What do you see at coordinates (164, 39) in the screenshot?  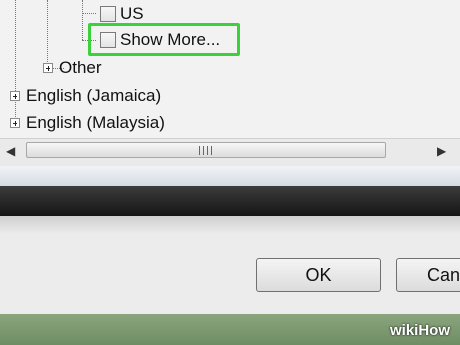 I see `highlight-box` at bounding box center [164, 39].